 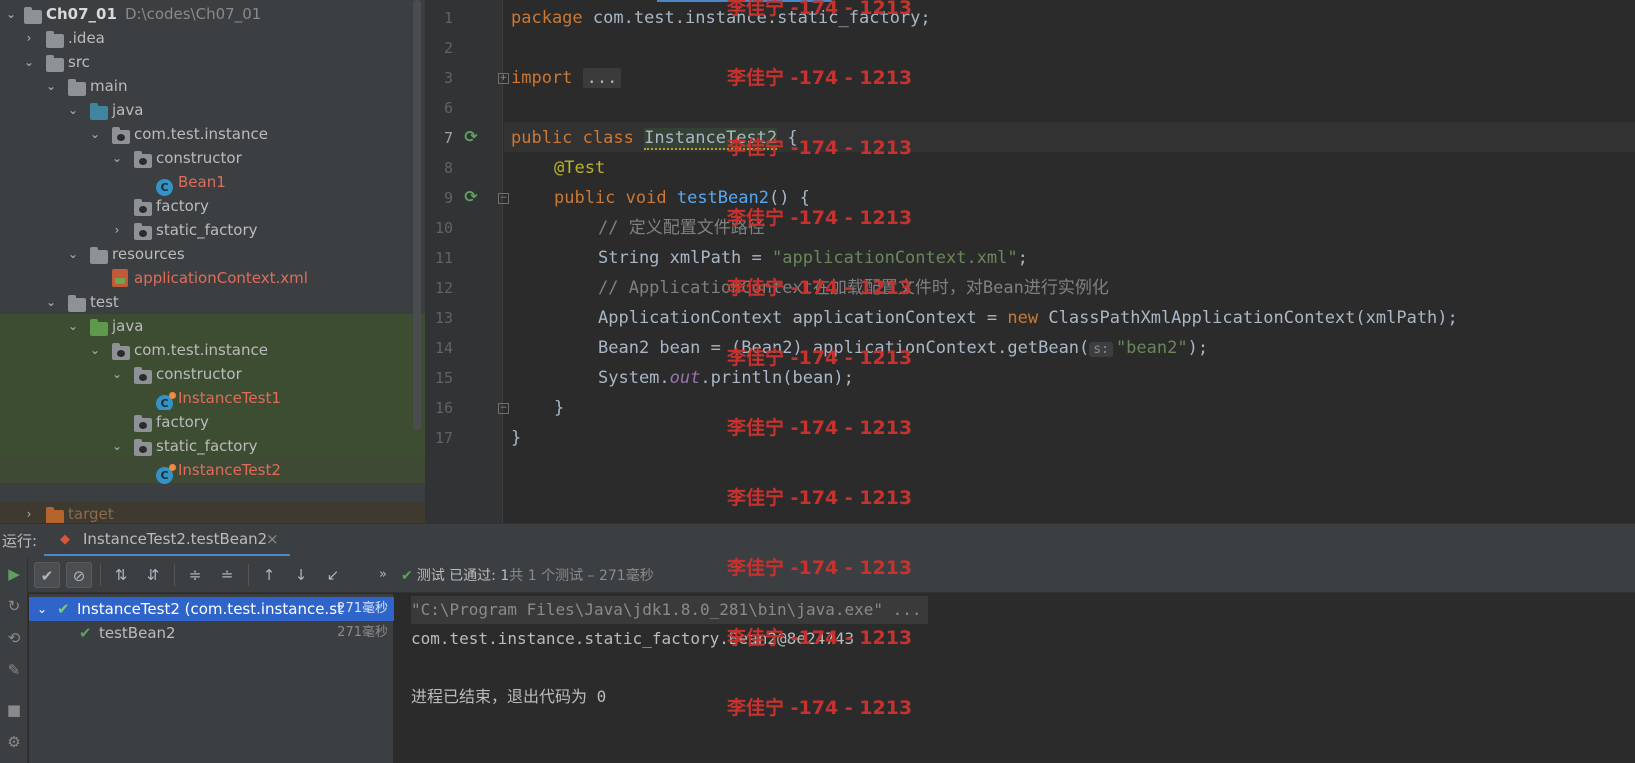 I want to click on code-line-8: @Test, so click(x=579, y=168).